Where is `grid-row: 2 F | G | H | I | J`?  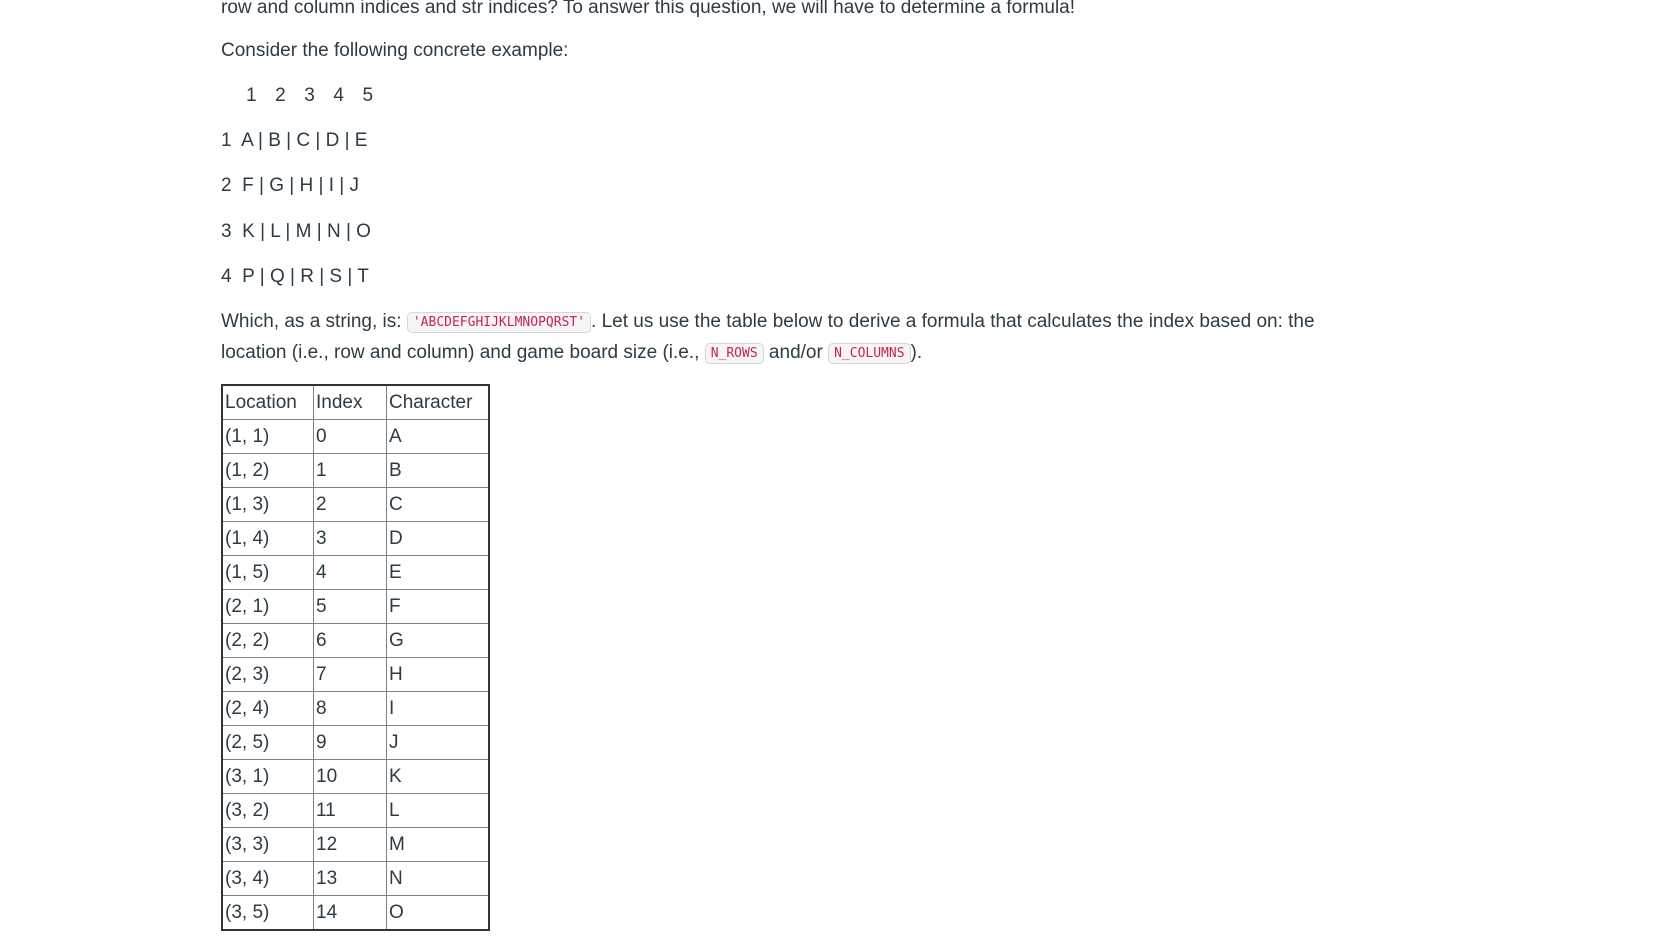
grid-row: 2 F | G | H | I | J is located at coordinates (290, 185).